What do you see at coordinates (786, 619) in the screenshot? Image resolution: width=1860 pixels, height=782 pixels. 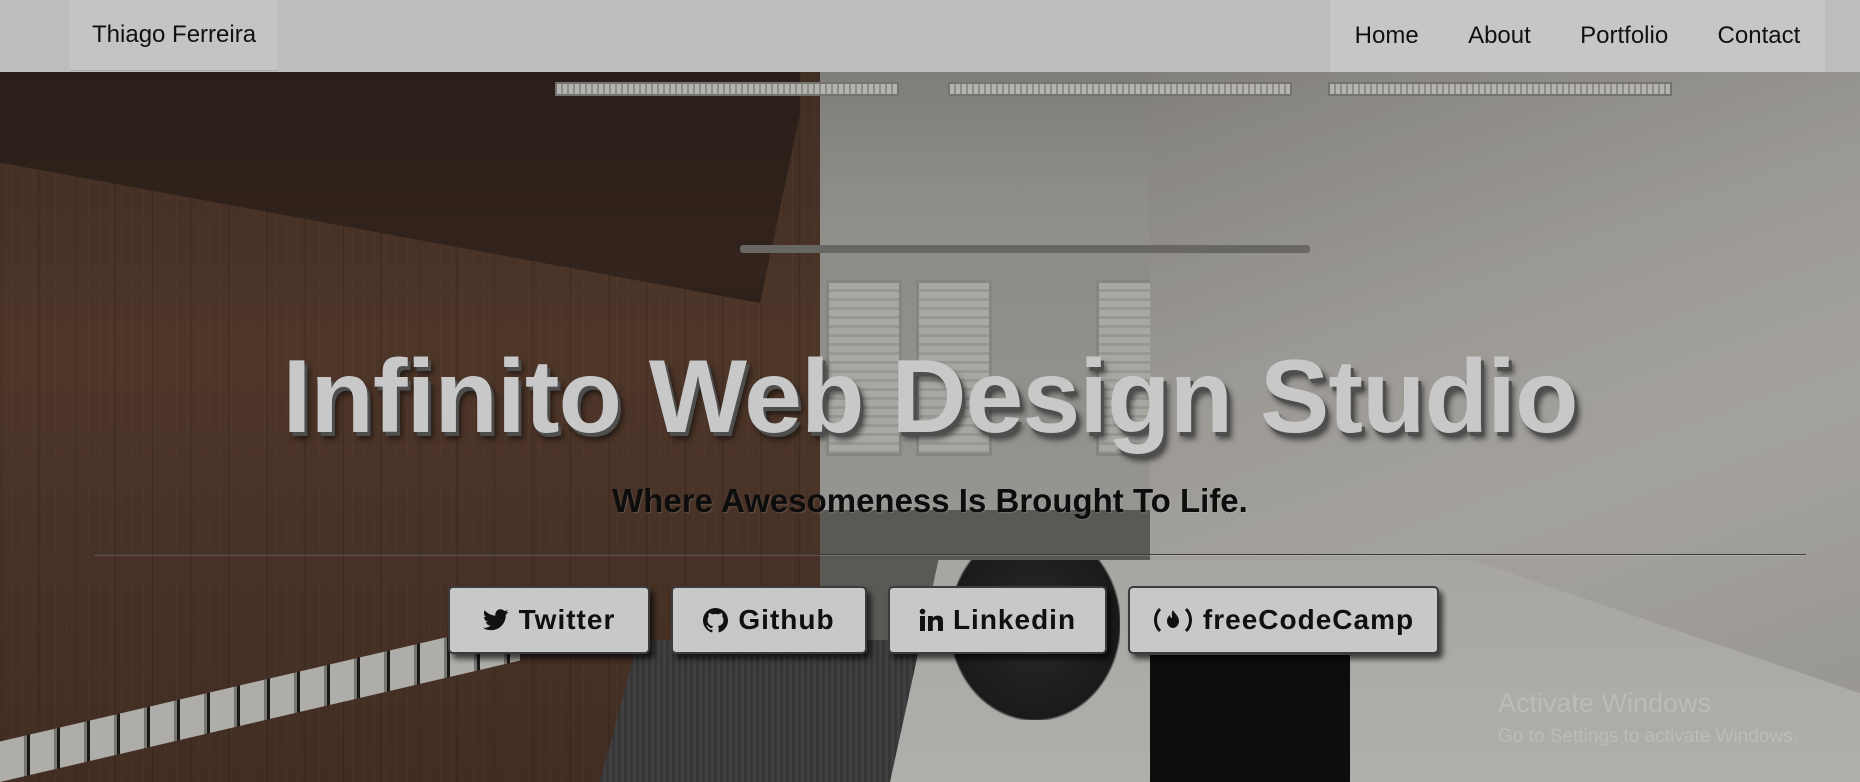 I see `github-label: Github` at bounding box center [786, 619].